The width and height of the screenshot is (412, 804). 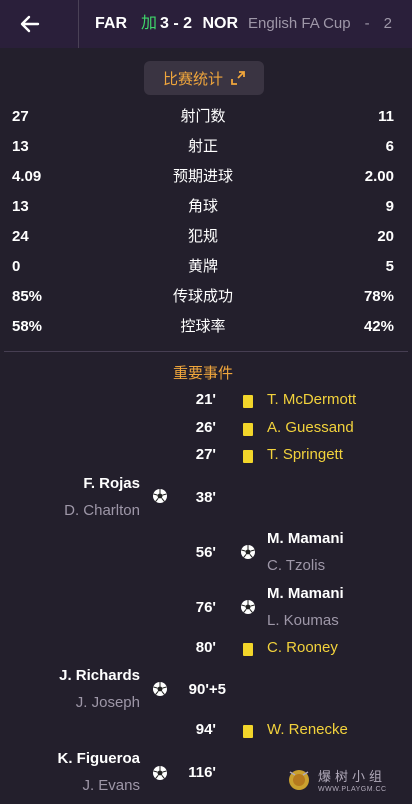 What do you see at coordinates (205, 454) in the screenshot?
I see `event-minute: 27'` at bounding box center [205, 454].